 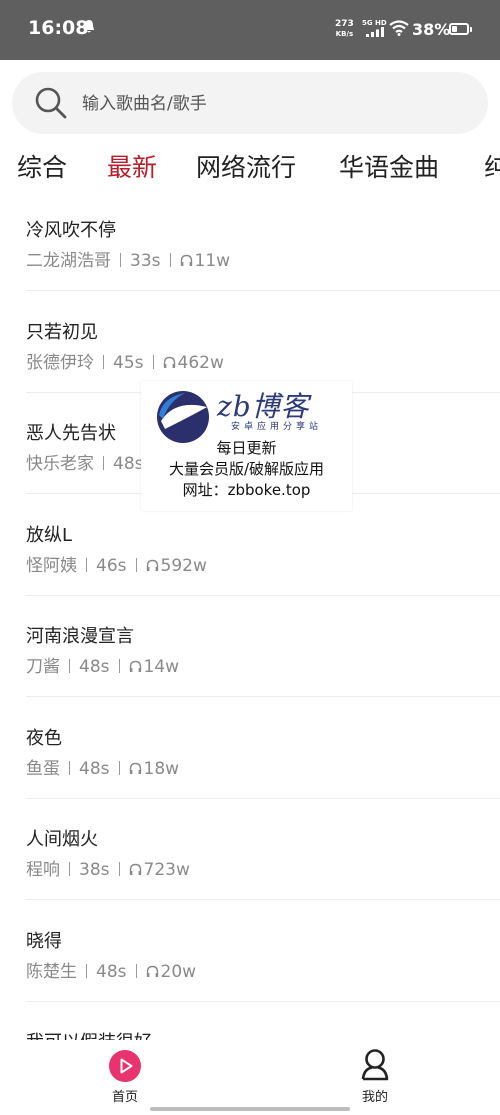 What do you see at coordinates (250, 646) in the screenshot?
I see `song-item: 河南浪漫宣言 刀酱 48s 14w` at bounding box center [250, 646].